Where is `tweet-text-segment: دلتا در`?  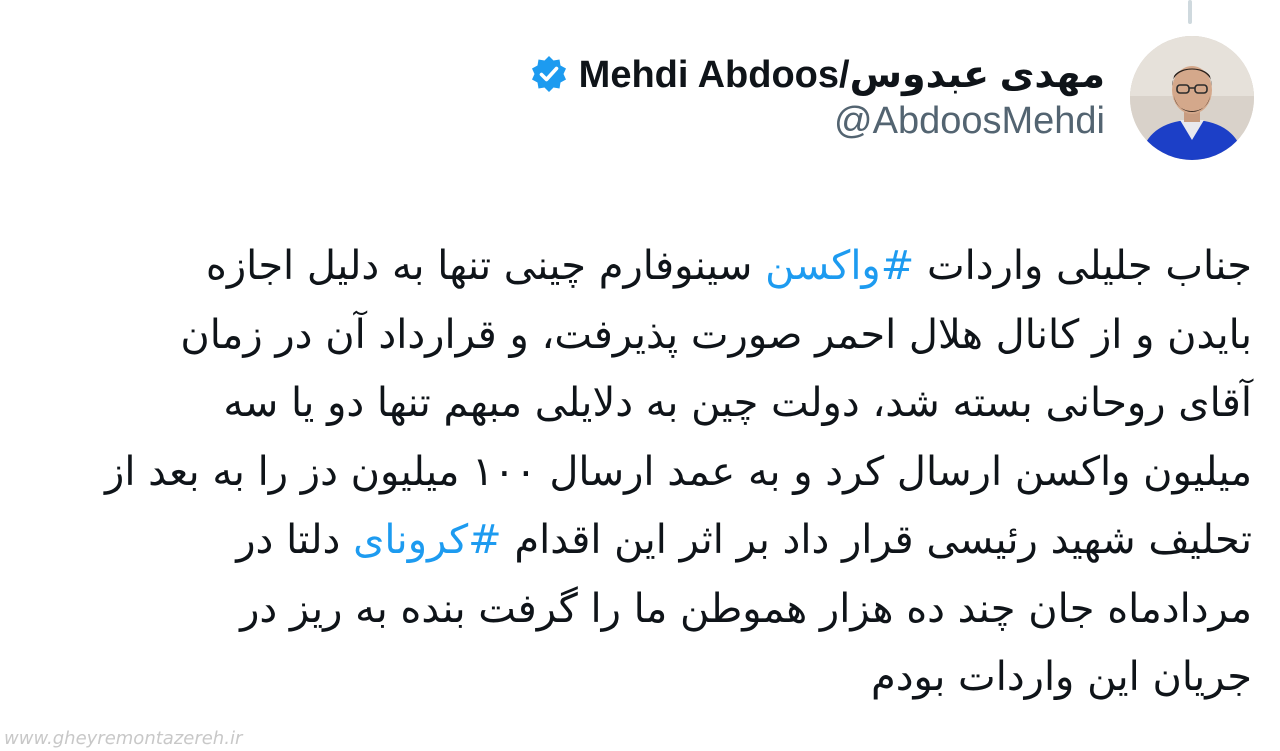 tweet-text-segment: دلتا در is located at coordinates (295, 540).